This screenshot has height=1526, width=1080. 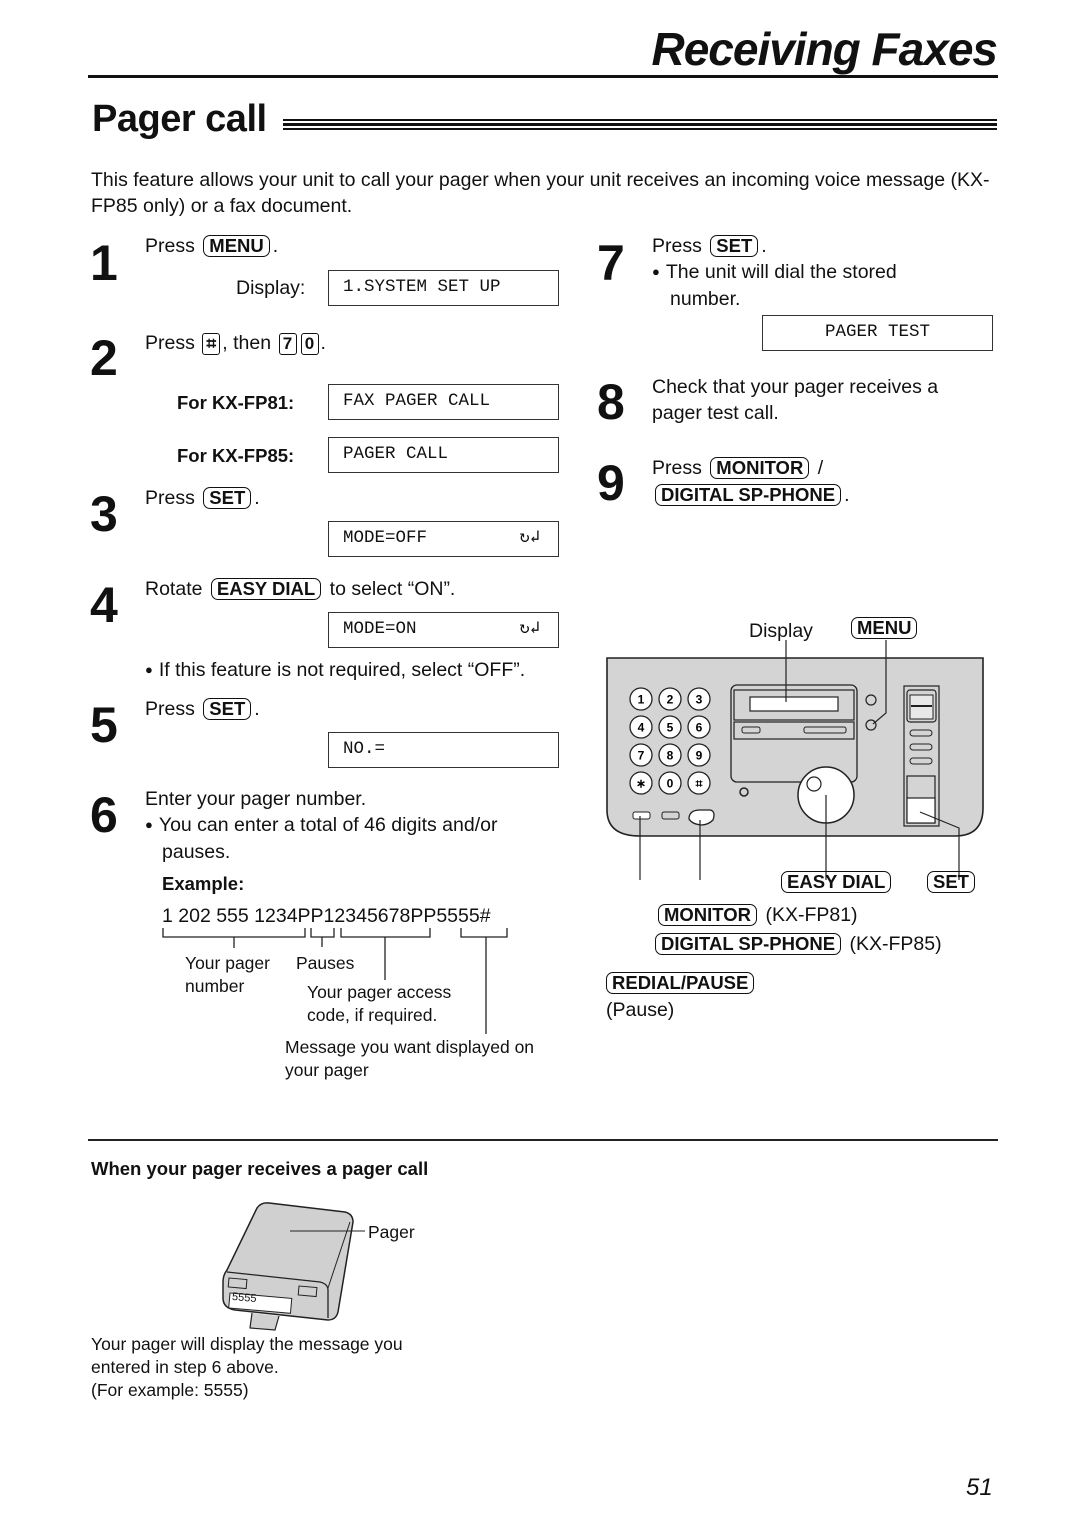 I want to click on step-2-instruction: Press ⌗, then 70., so click(x=235, y=343).